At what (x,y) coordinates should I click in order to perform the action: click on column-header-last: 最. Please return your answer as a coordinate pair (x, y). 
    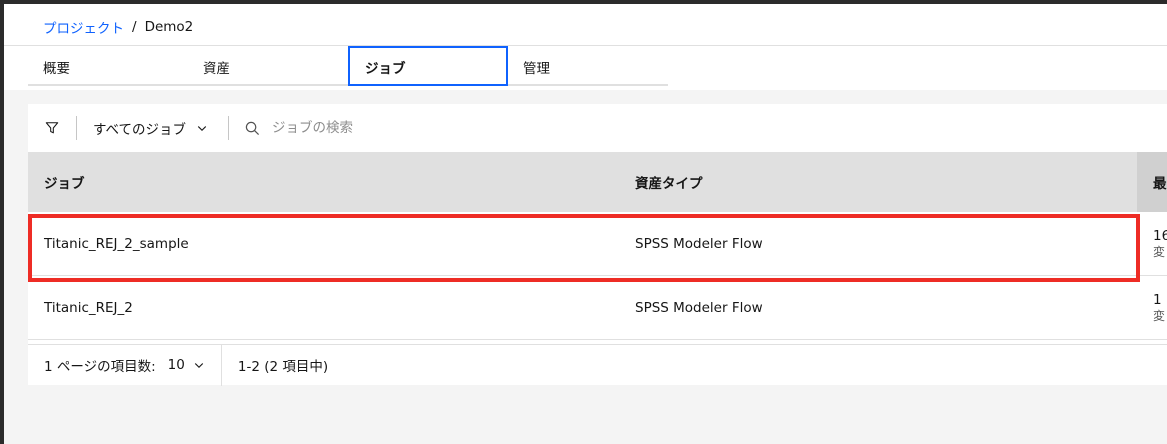
    Looking at the image, I should click on (1152, 182).